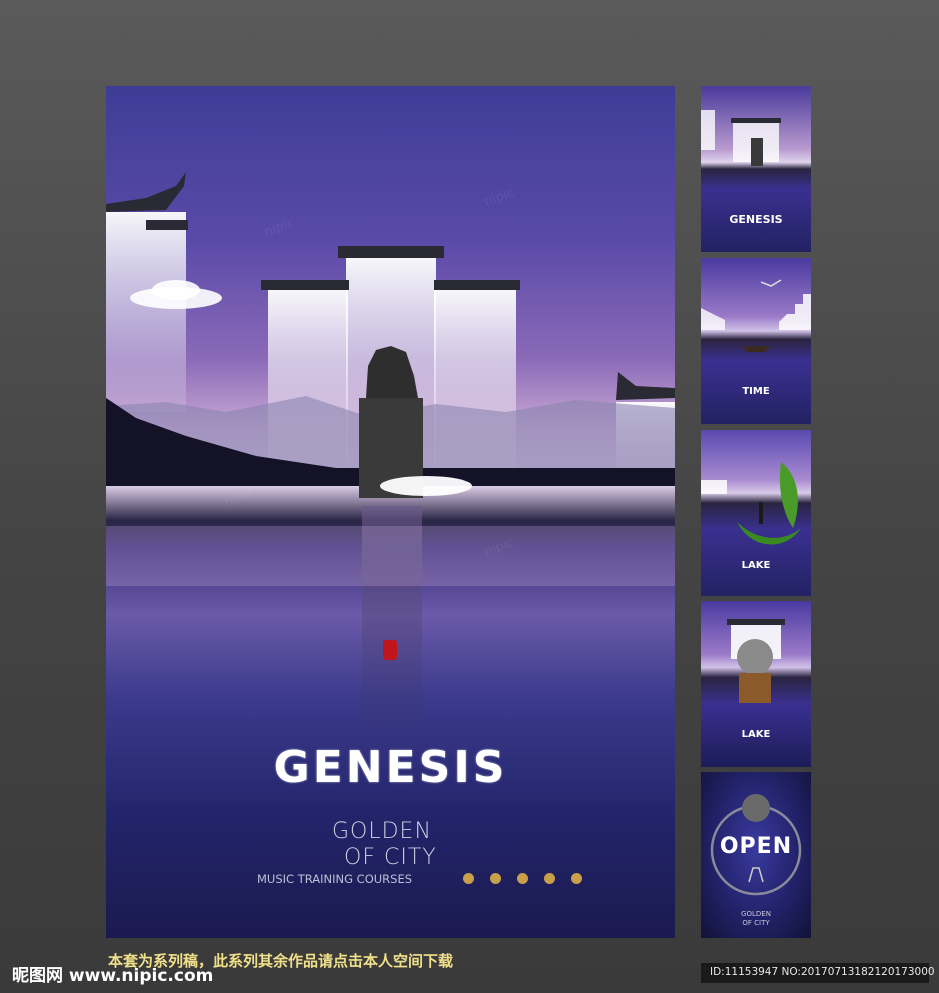  Describe the element at coordinates (756, 315) in the screenshot. I see `thumbnail-2-art` at that location.